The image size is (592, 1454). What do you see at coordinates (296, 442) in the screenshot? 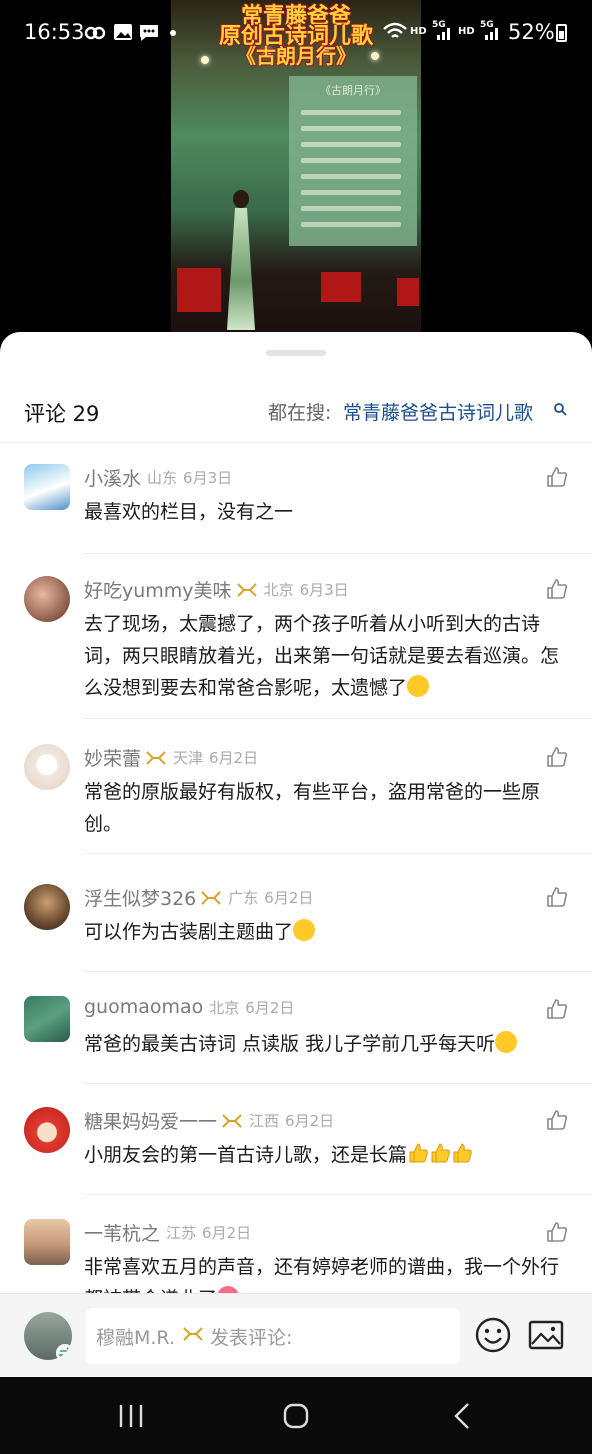
I see `header-divider` at bounding box center [296, 442].